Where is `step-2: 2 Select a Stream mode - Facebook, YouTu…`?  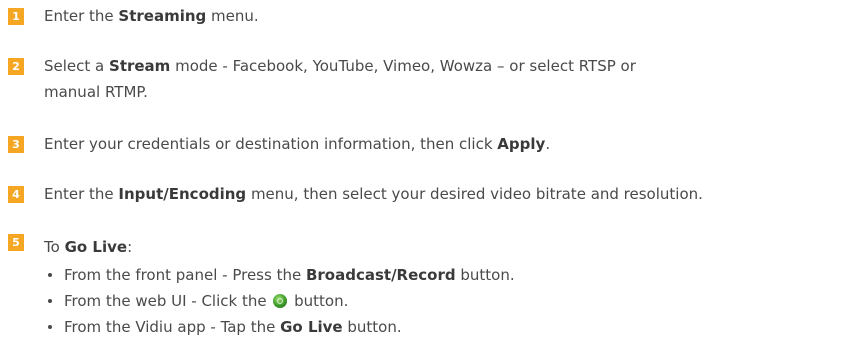 step-2: 2 Select a Stream mode - Facebook, YouTu… is located at coordinates (429, 79).